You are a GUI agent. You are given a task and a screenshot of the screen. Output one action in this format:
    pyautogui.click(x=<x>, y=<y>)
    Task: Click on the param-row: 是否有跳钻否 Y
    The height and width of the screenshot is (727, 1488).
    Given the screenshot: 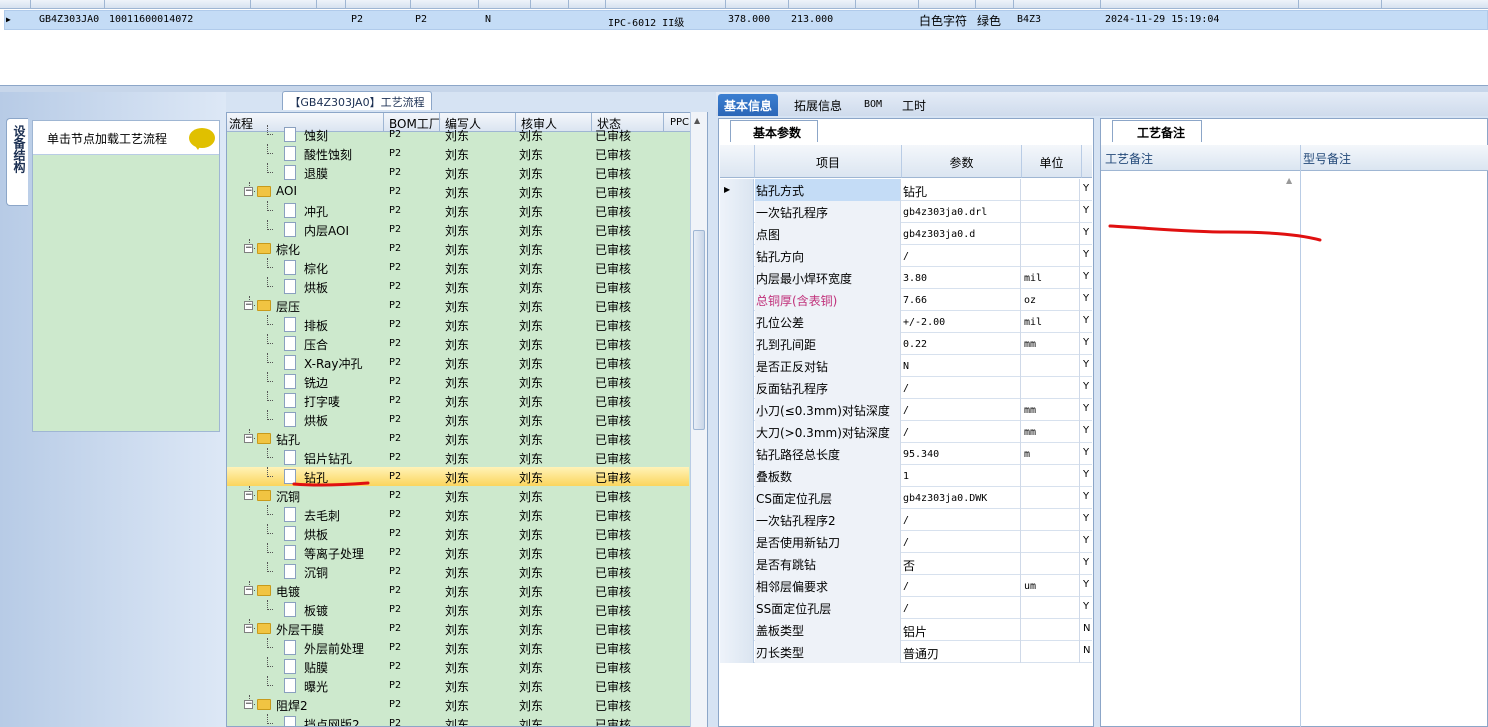 What is the action you would take?
    pyautogui.click(x=906, y=564)
    